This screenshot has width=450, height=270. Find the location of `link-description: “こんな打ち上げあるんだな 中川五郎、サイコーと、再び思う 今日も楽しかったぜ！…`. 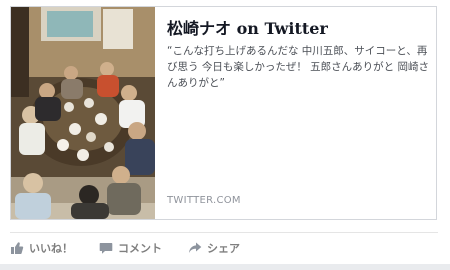

link-description: “こんな打ち上げあるんだな 中川五郎、サイコーと、再び思う 今日も楽しかったぜ！… is located at coordinates (298, 67).